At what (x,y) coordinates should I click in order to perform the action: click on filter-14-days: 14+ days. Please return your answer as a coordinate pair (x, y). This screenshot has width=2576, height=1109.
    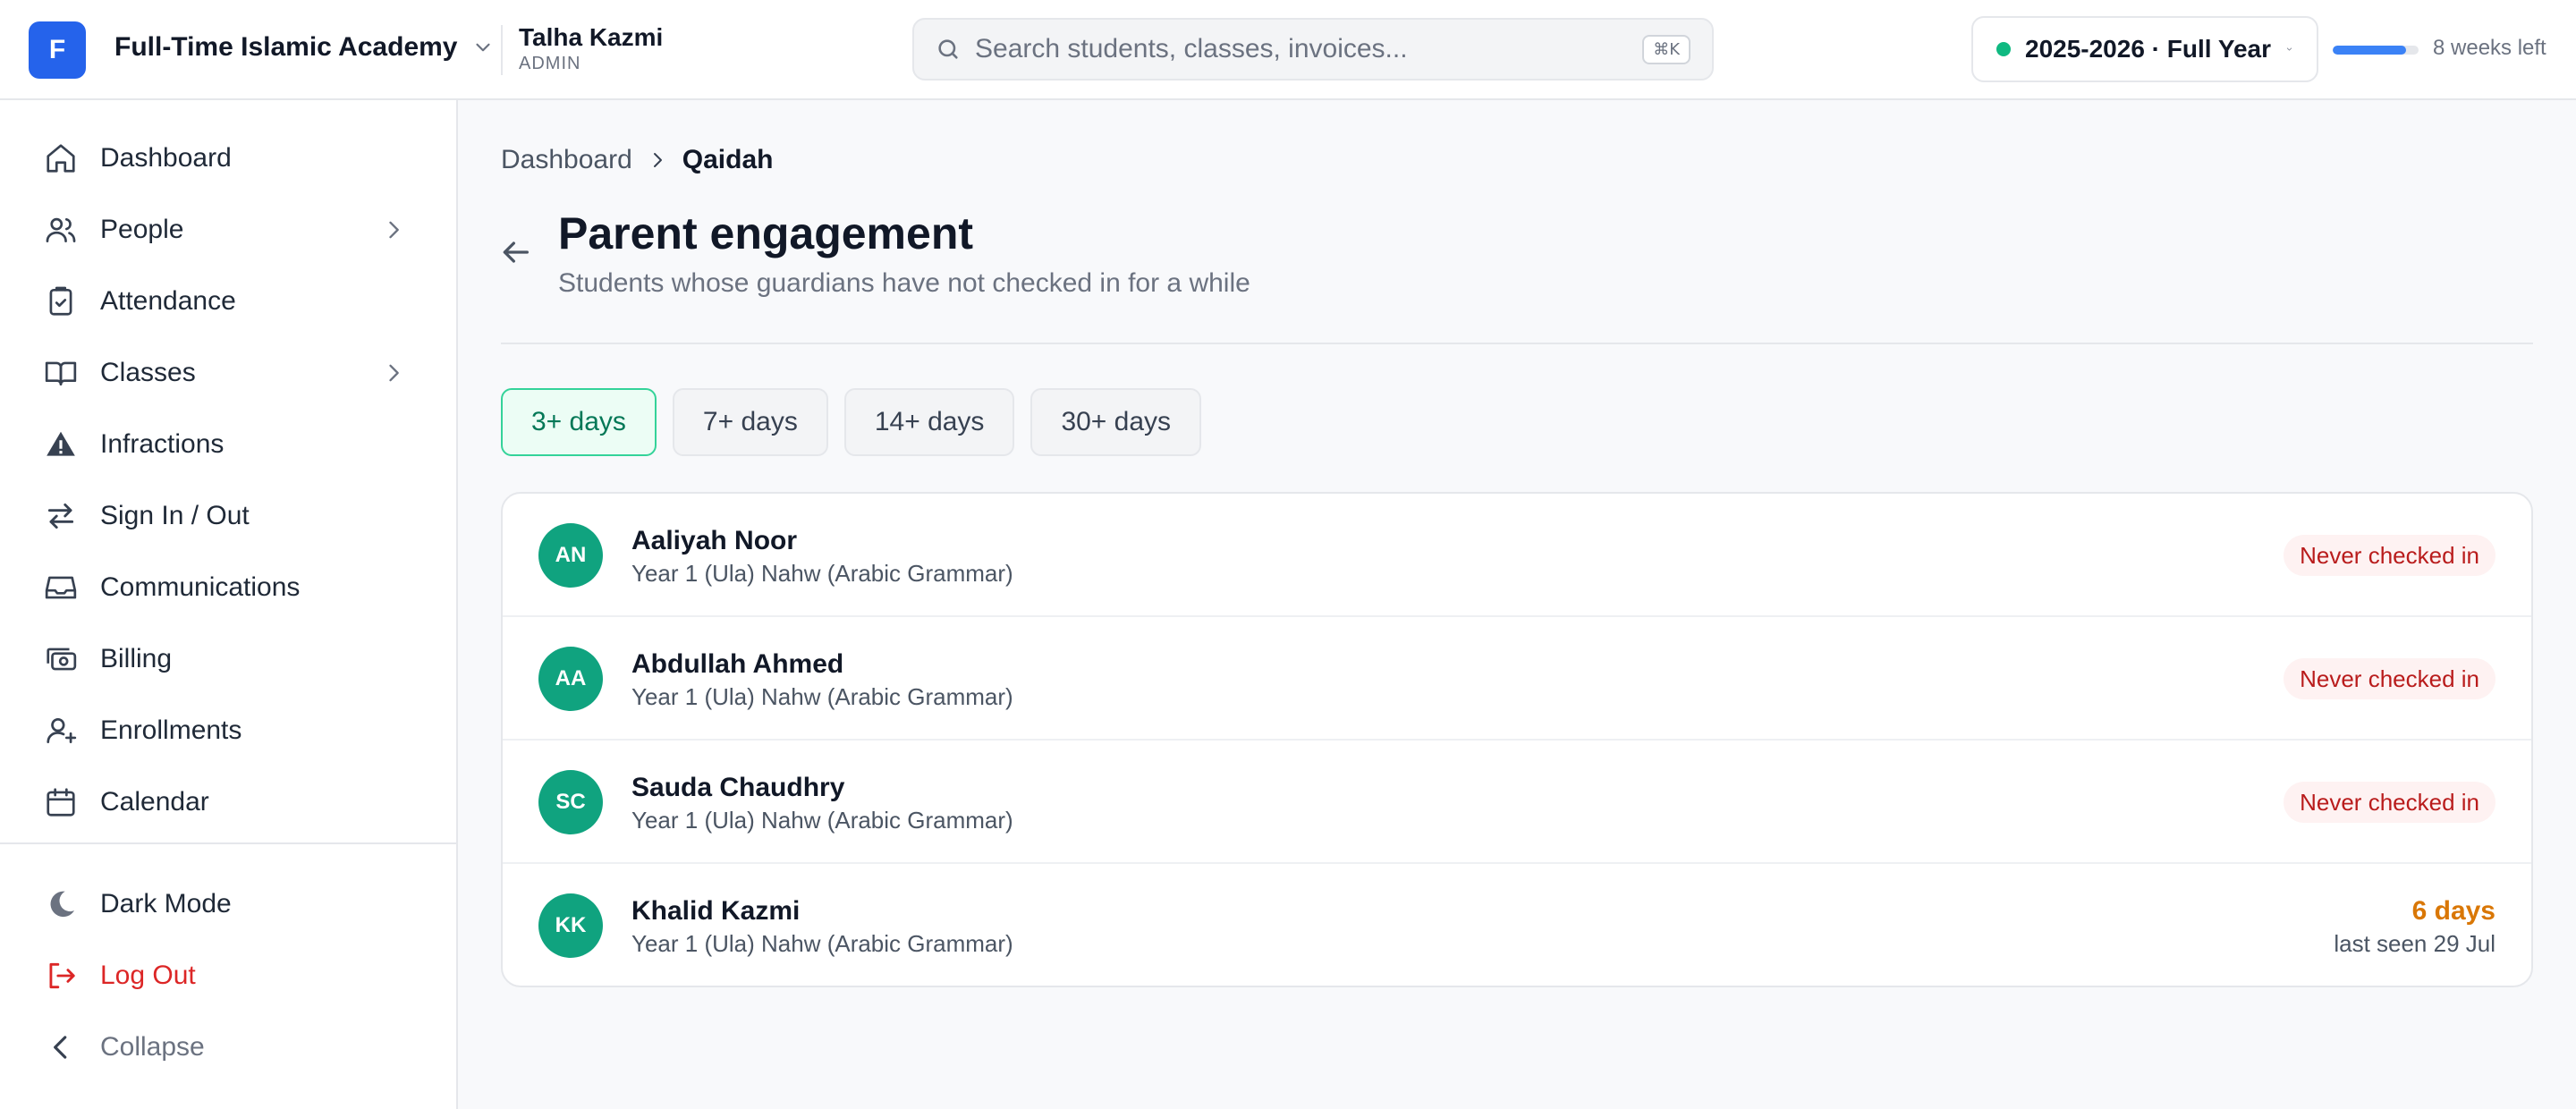
    Looking at the image, I should click on (929, 422).